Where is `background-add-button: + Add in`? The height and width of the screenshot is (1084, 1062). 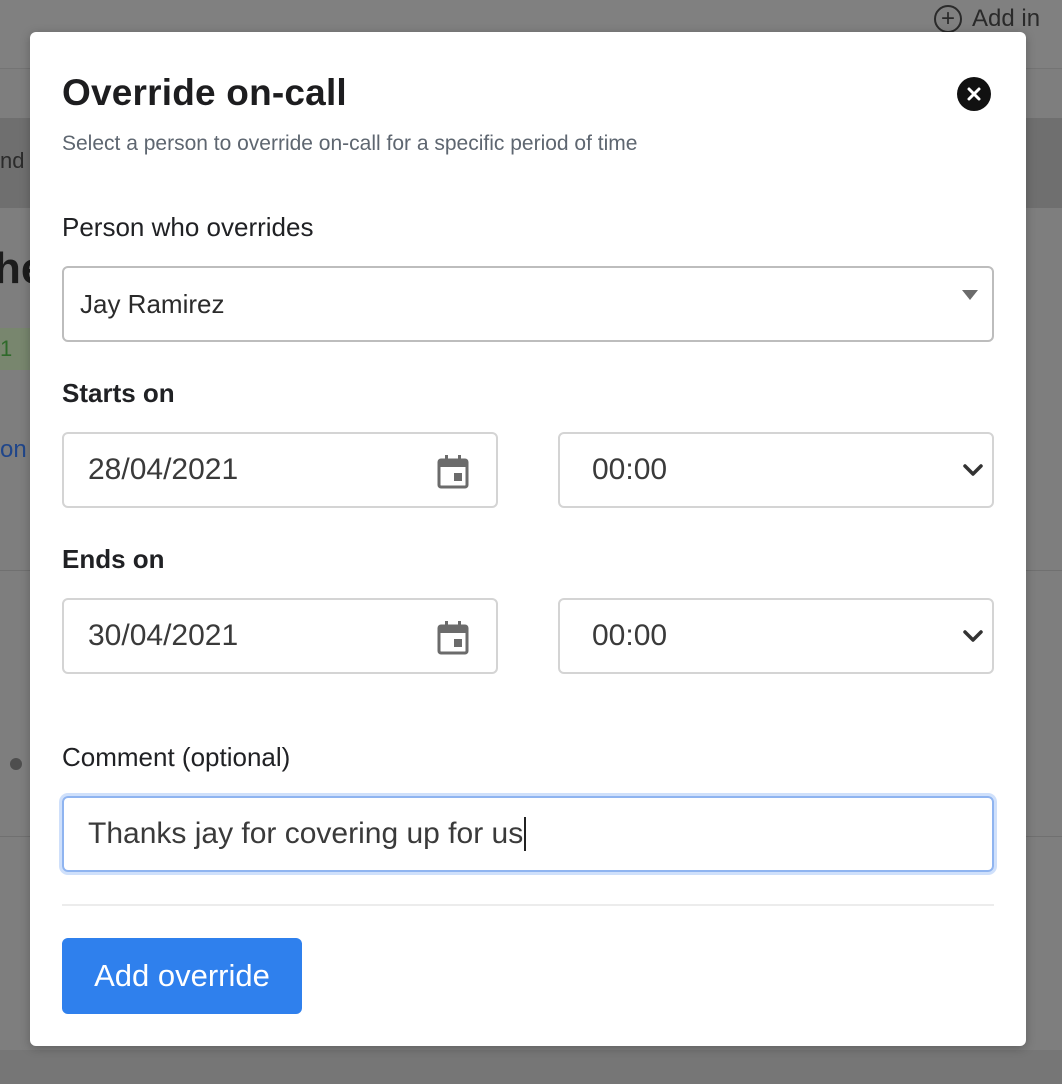 background-add-button: + Add in is located at coordinates (987, 19).